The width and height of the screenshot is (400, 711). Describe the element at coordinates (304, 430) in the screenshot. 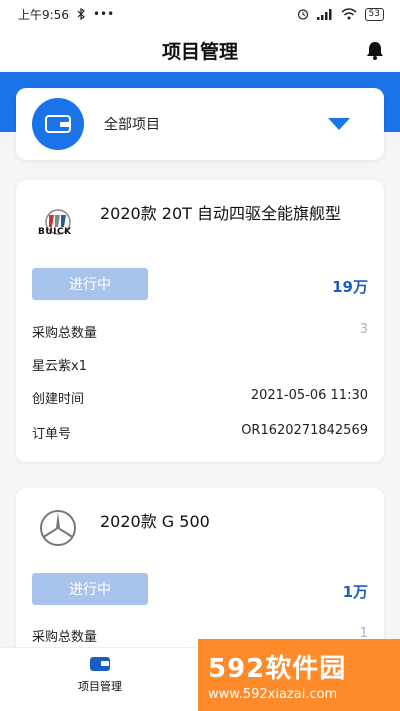

I see `order-number-value: OR1620271842569` at that location.